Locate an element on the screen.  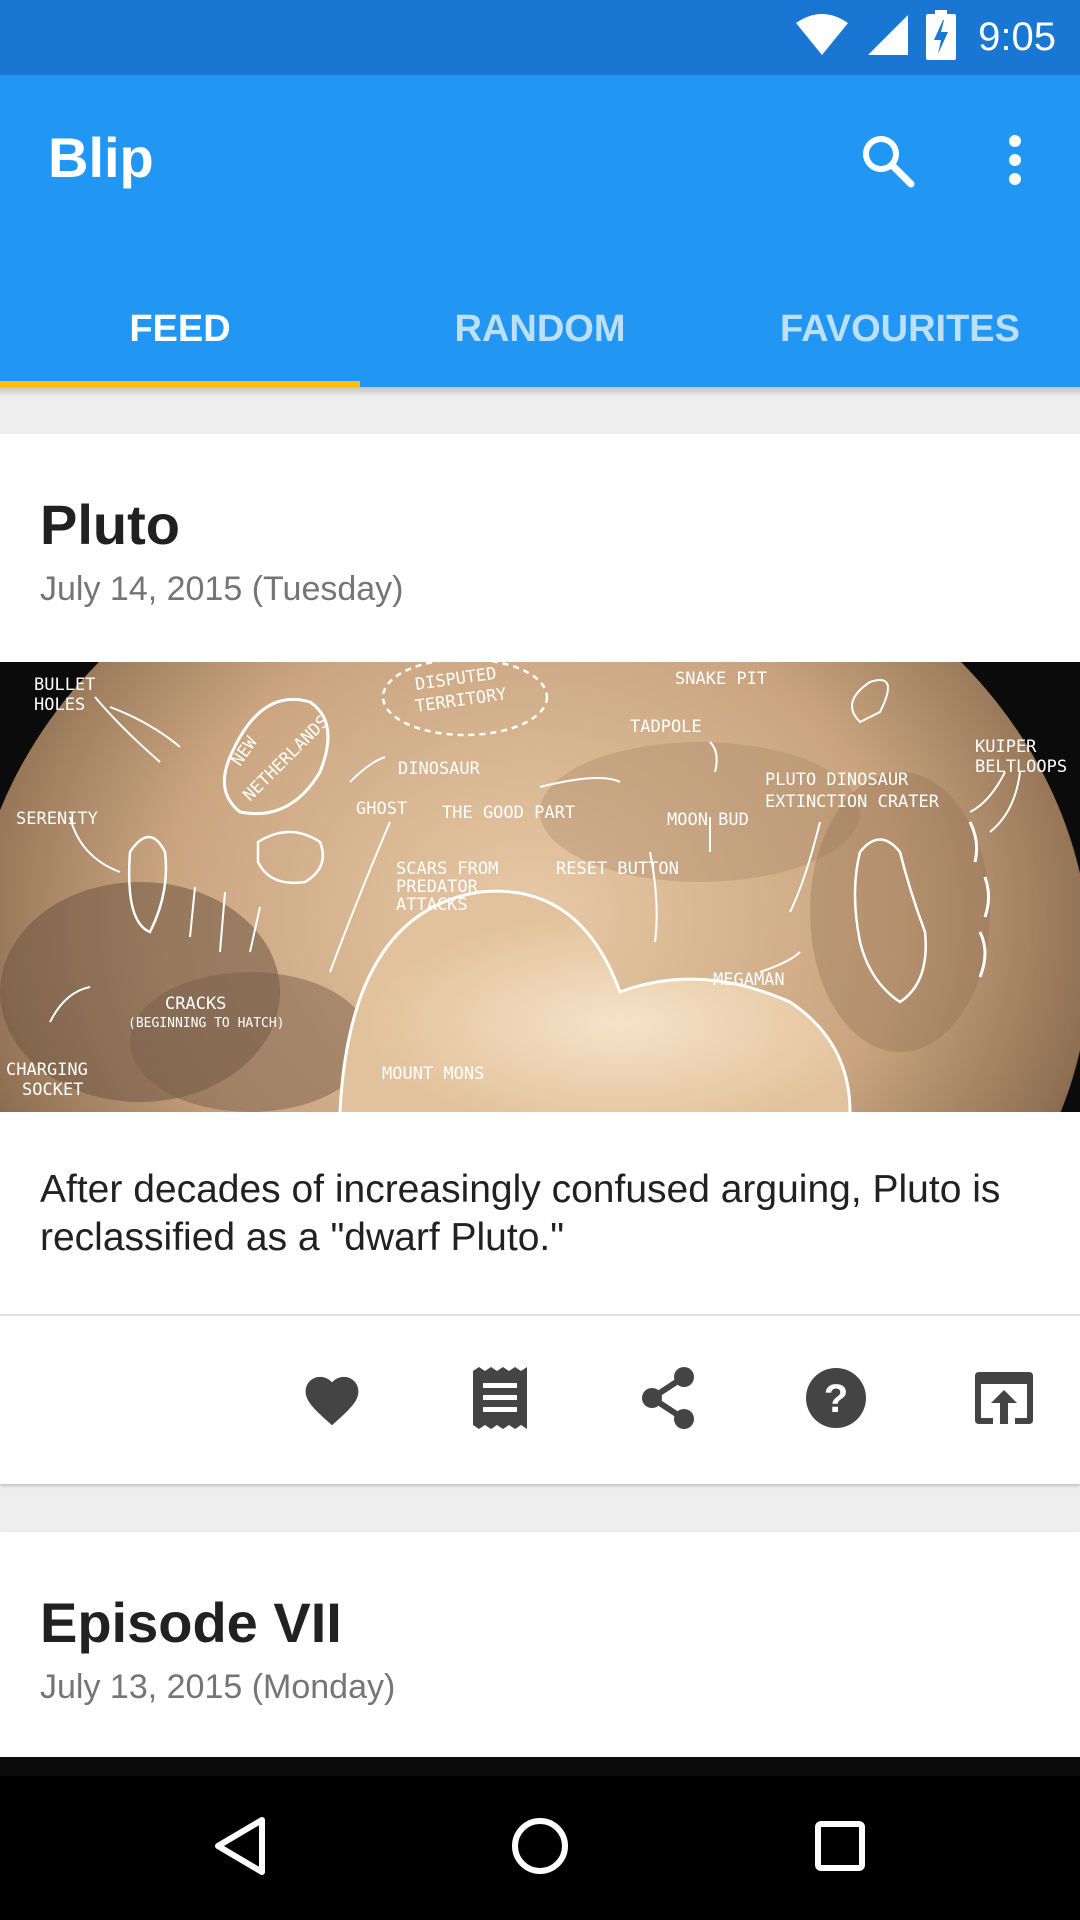
label-dinosaur: DINOSAUR is located at coordinates (439, 769).